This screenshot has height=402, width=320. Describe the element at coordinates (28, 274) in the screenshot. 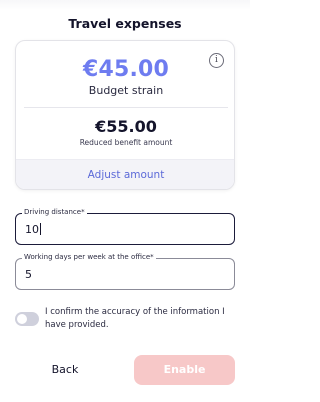

I see `working-days-input: 5` at that location.